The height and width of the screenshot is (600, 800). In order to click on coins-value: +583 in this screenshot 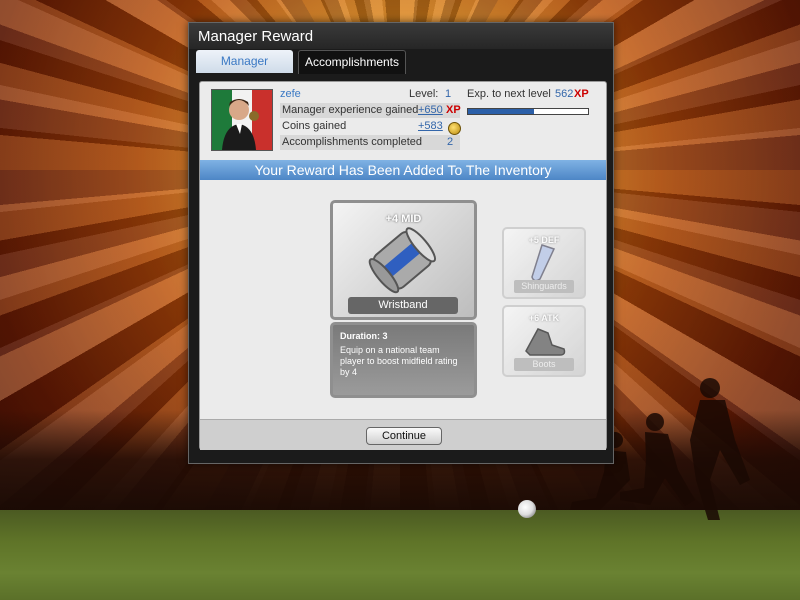, I will do `click(430, 126)`.